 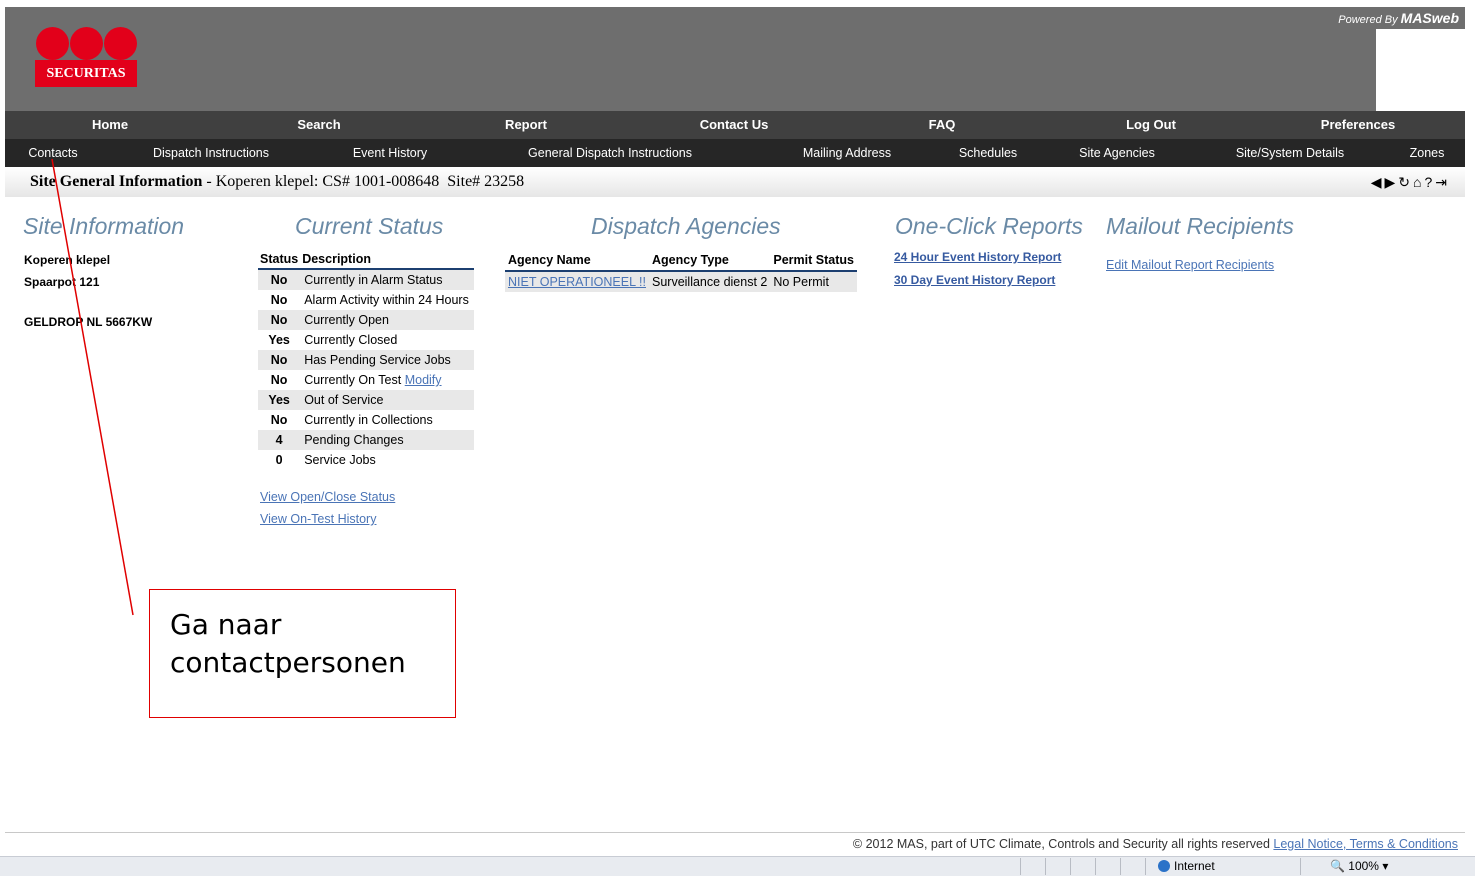 What do you see at coordinates (1164, 866) in the screenshot?
I see `globe-icon` at bounding box center [1164, 866].